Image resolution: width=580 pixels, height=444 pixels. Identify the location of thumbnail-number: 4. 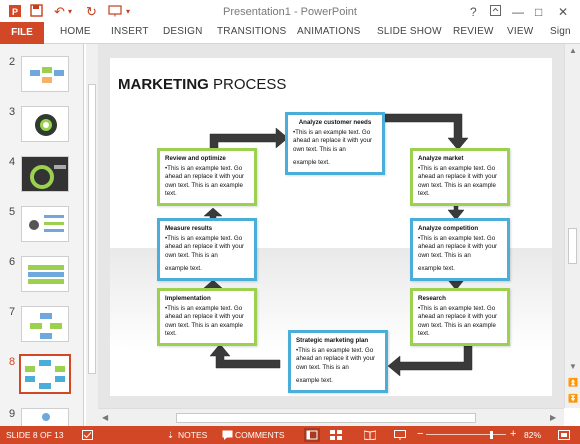
(12, 162).